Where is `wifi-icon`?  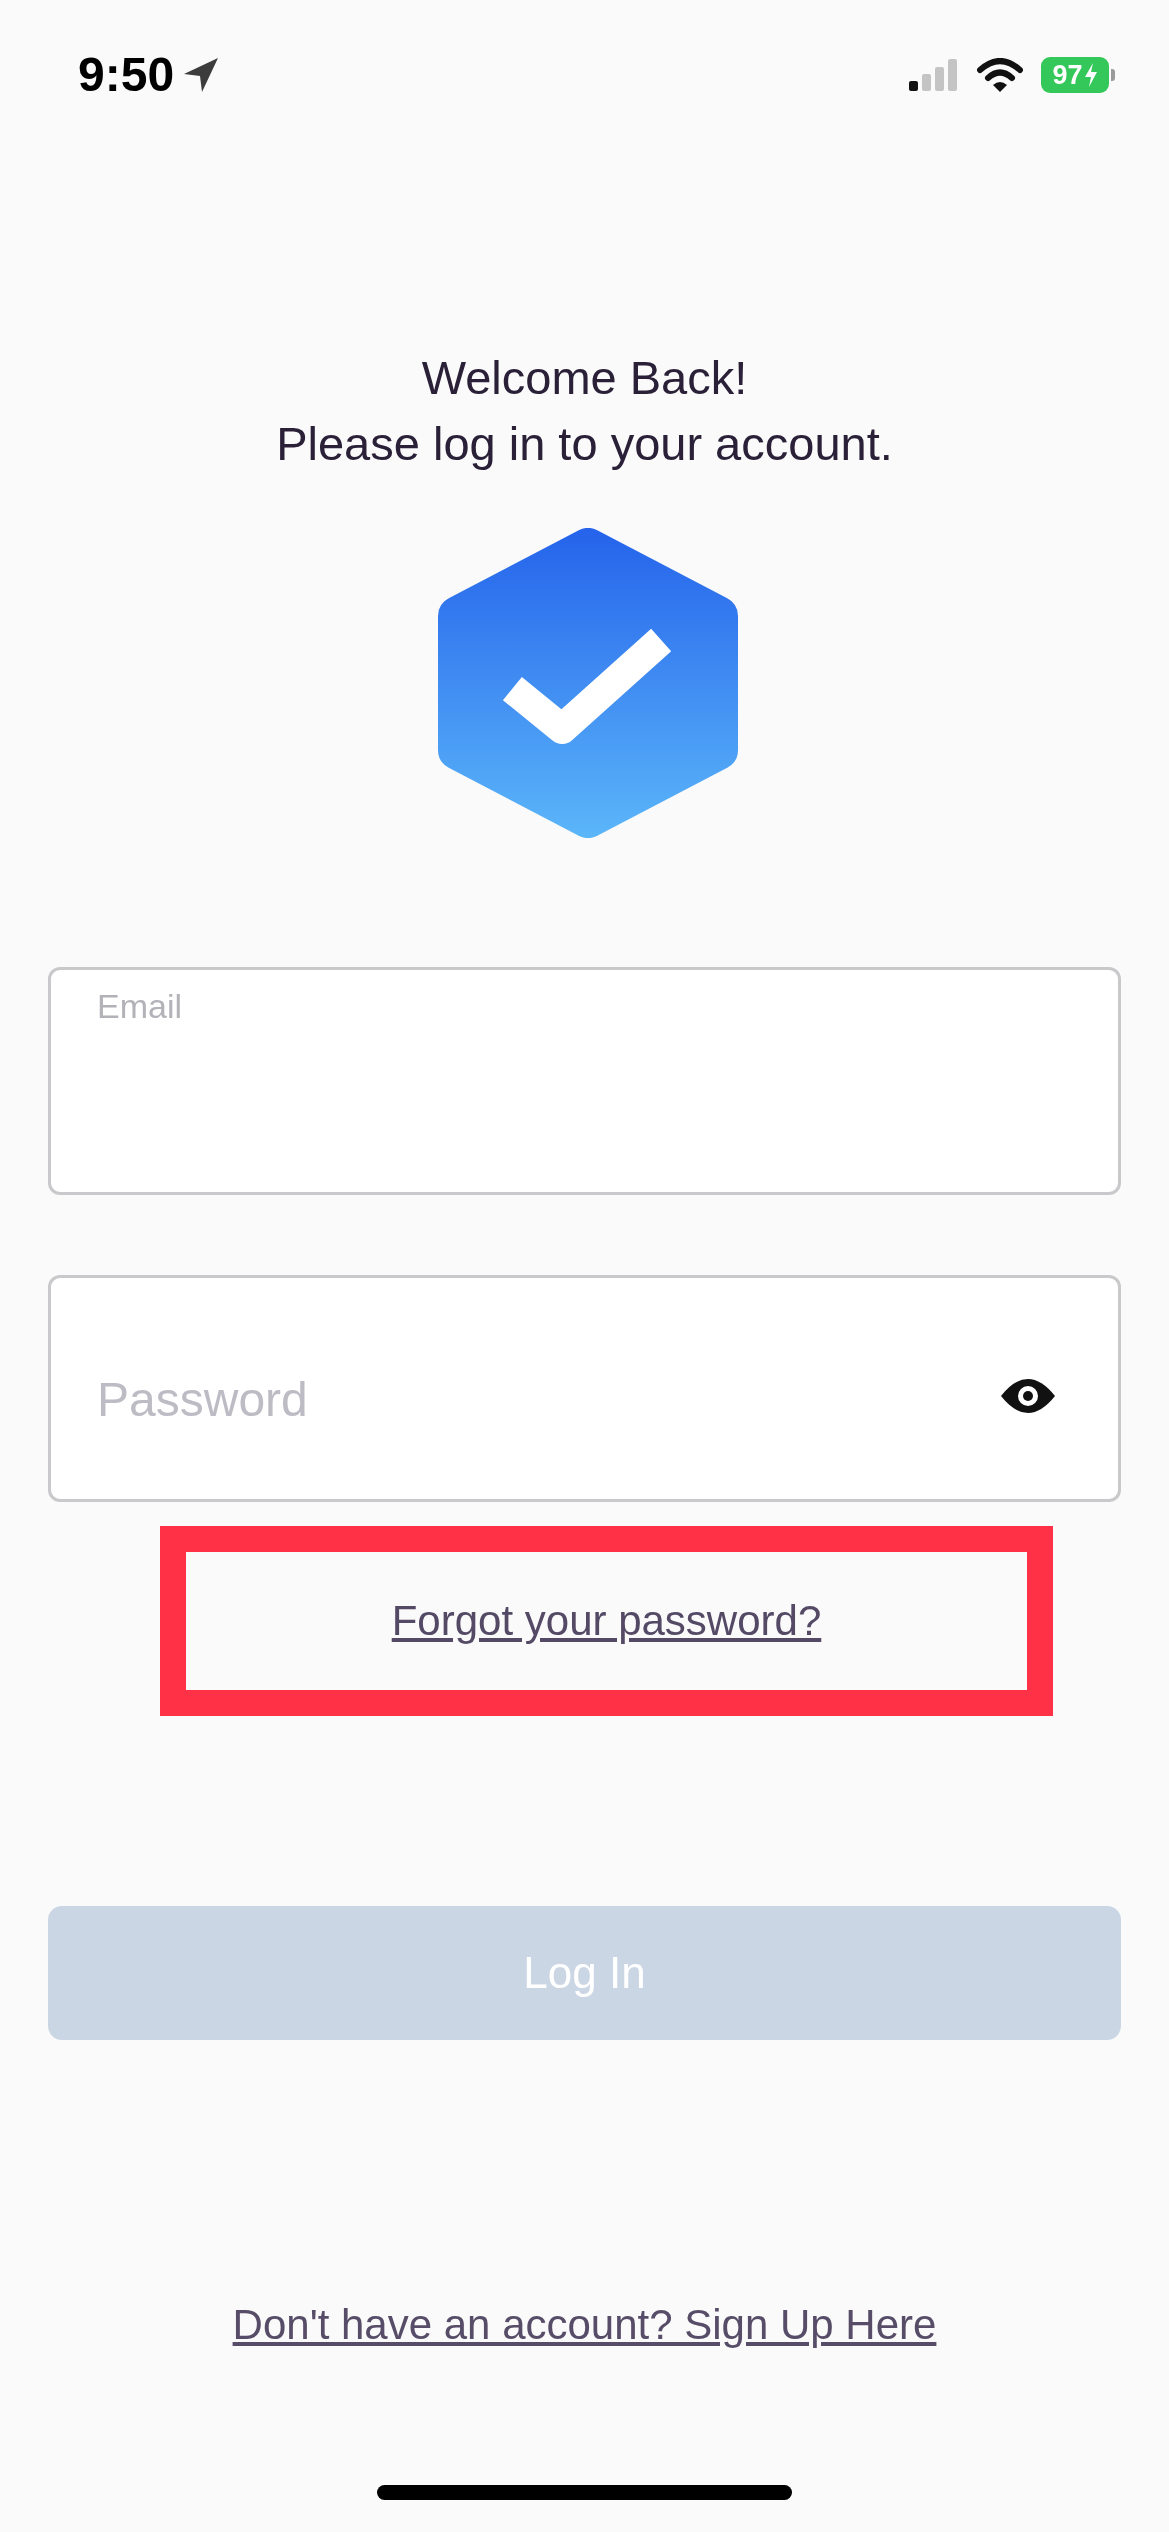 wifi-icon is located at coordinates (1000, 75).